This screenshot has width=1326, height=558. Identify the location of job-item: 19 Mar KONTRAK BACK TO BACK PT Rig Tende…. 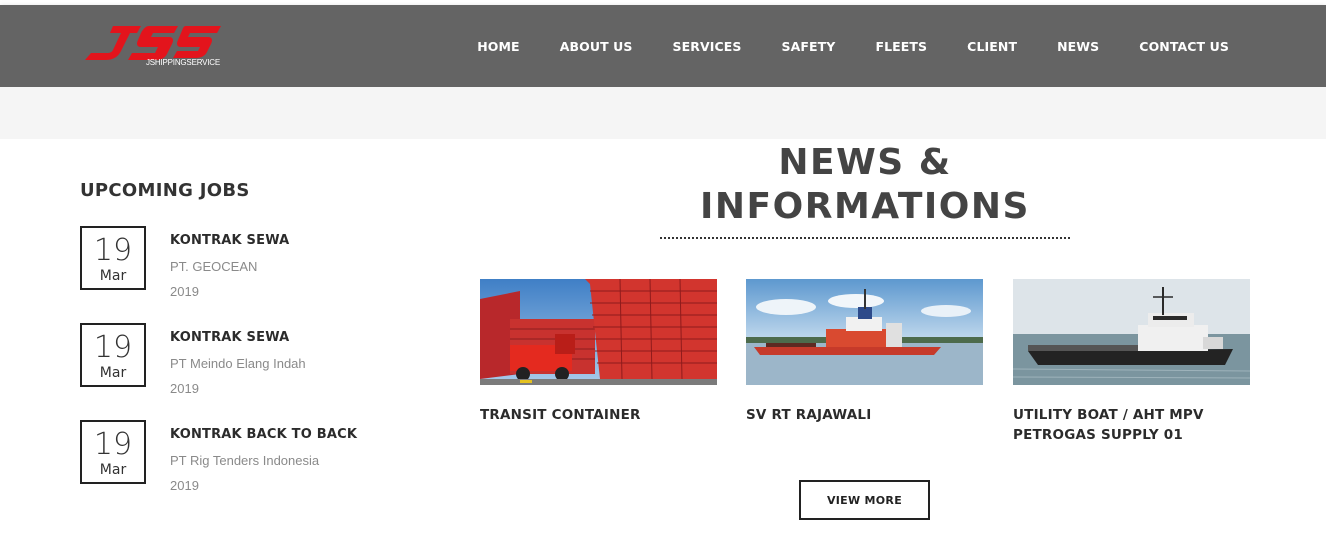
(260, 456).